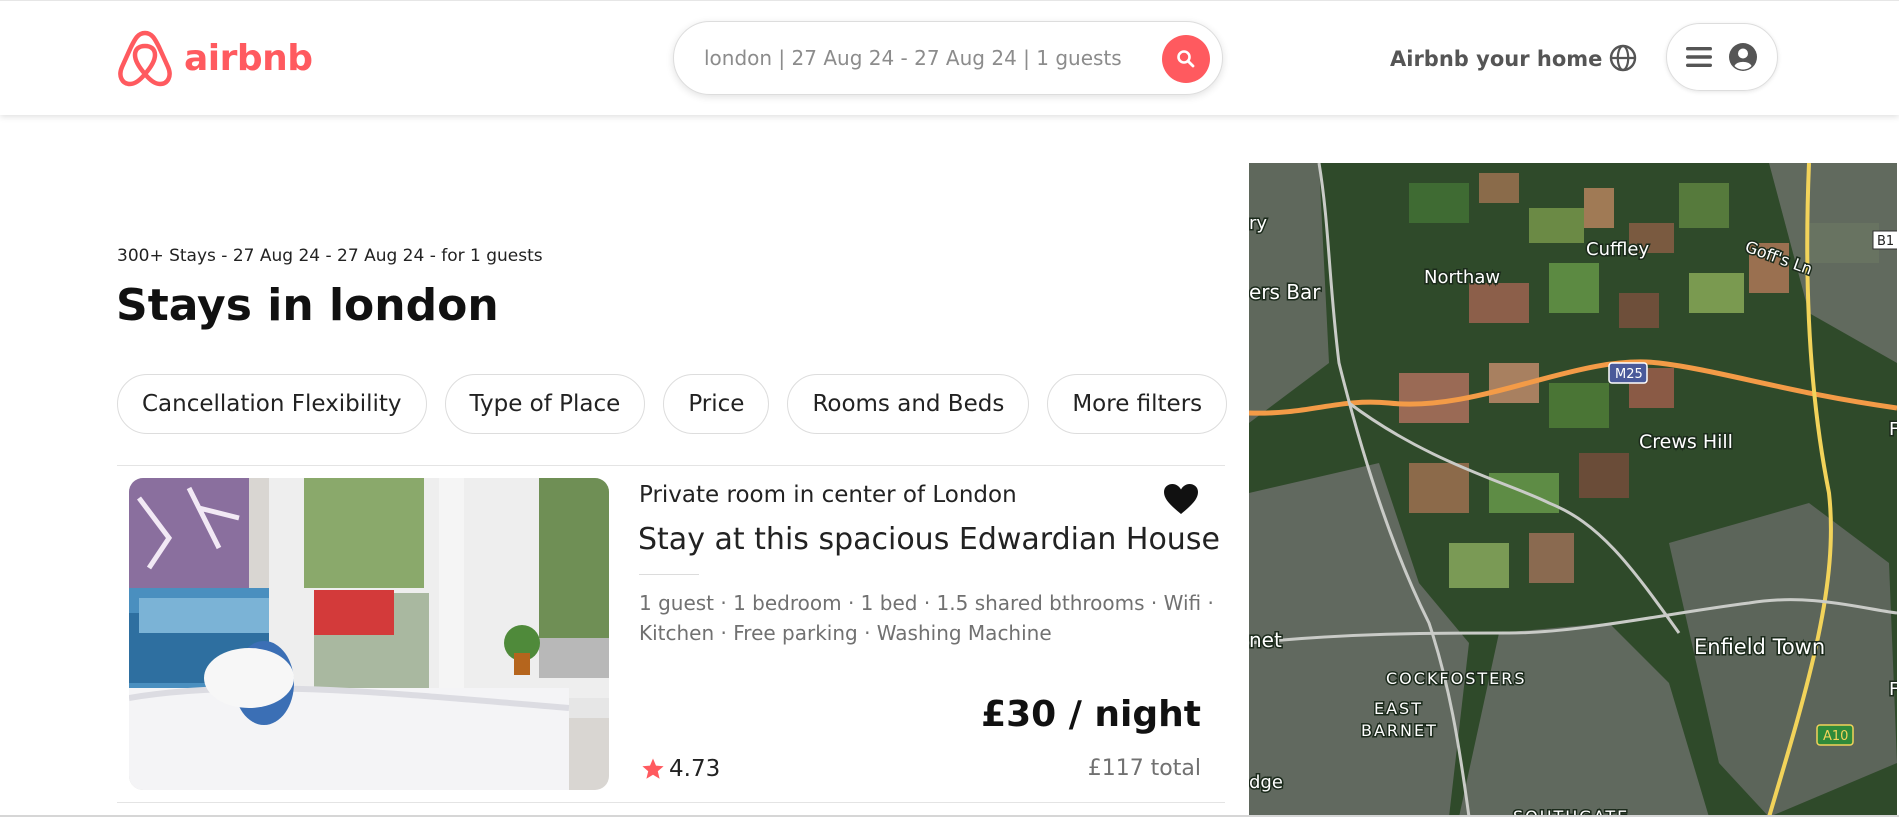  I want to click on map-label-text: Northaw, so click(1462, 277).